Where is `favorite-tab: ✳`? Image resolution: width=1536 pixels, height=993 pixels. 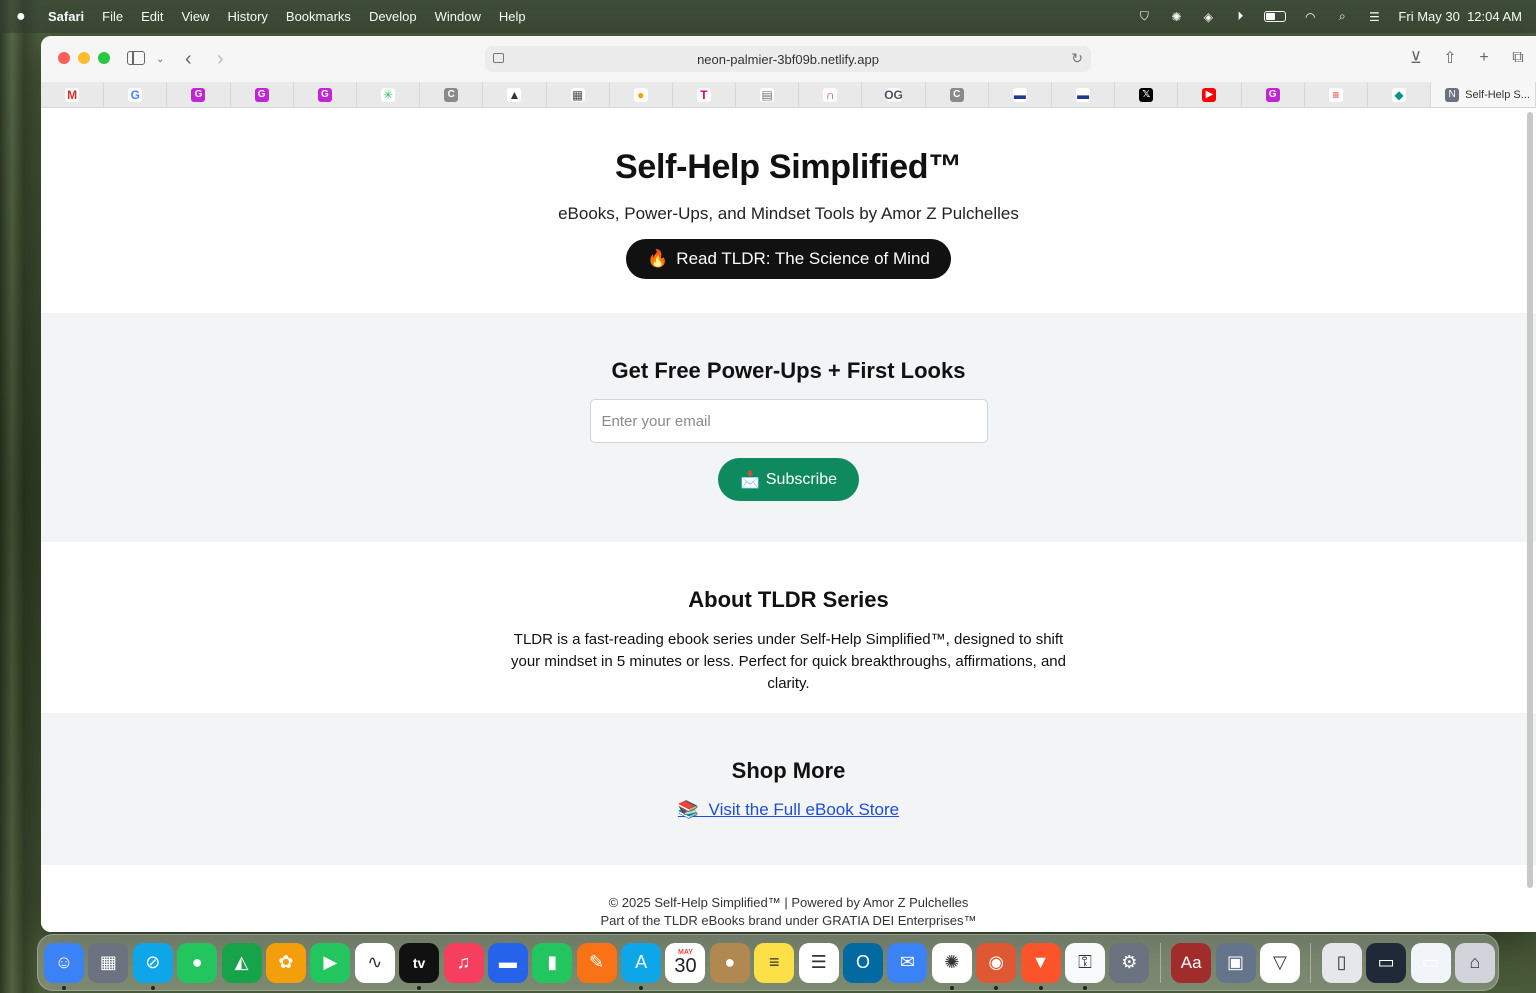
favorite-tab: ✳ is located at coordinates (389, 94).